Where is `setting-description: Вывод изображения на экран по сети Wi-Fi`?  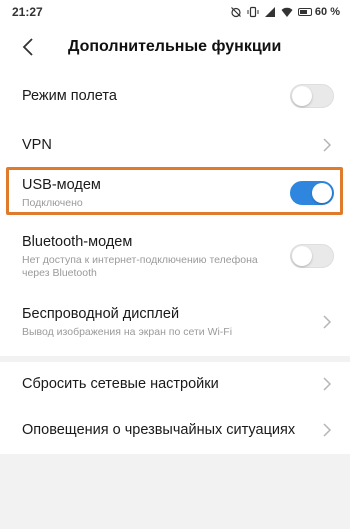
setting-description: Вывод изображения на экран по сети Wi-Fi is located at coordinates (127, 332).